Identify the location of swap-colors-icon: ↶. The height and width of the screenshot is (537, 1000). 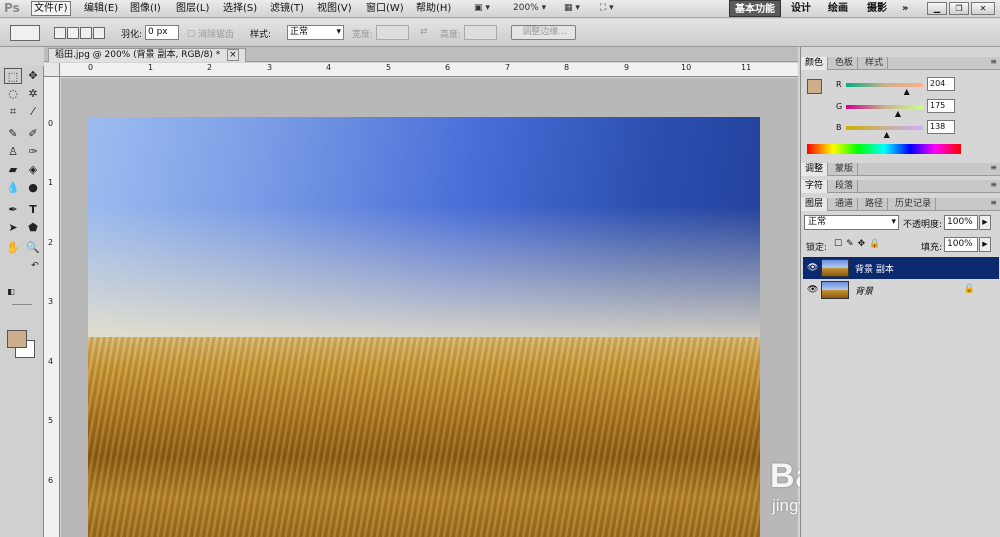
(35, 266).